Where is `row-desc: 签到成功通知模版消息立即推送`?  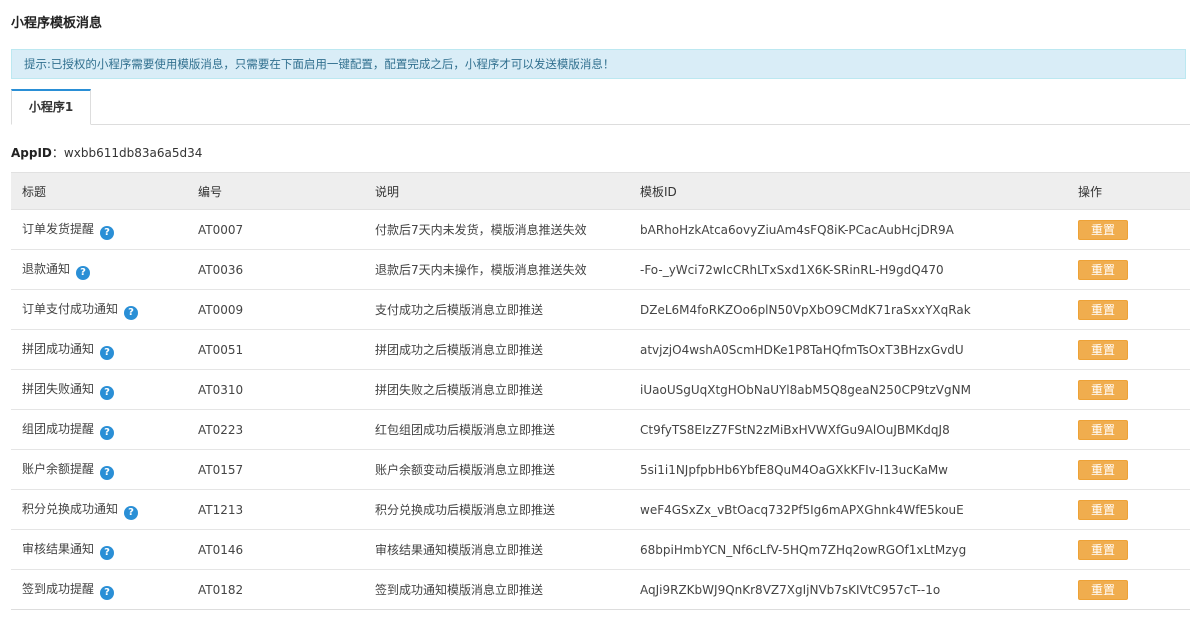
row-desc: 签到成功通知模版消息立即推送 is located at coordinates (507, 589).